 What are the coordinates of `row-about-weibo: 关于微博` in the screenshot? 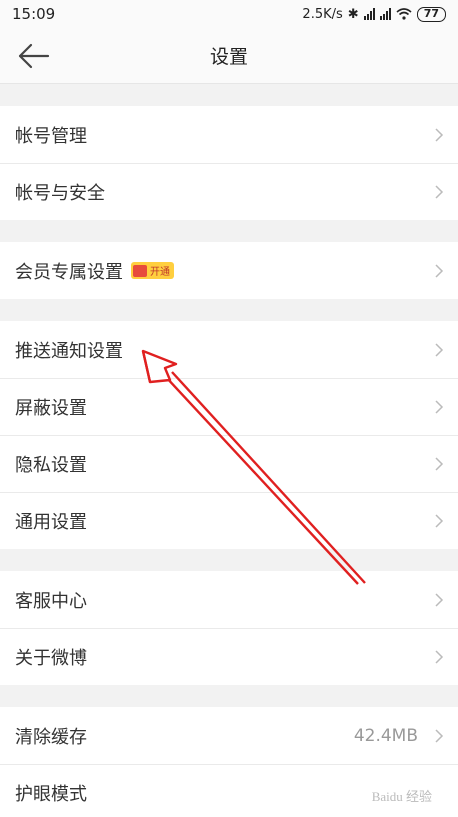 It's located at (229, 656).